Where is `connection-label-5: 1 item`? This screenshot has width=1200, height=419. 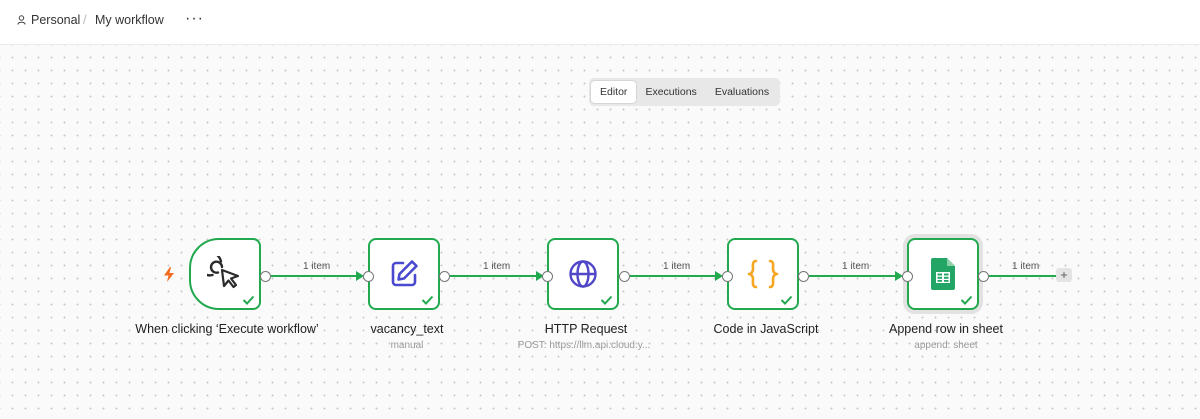 connection-label-5: 1 item is located at coordinates (1026, 266).